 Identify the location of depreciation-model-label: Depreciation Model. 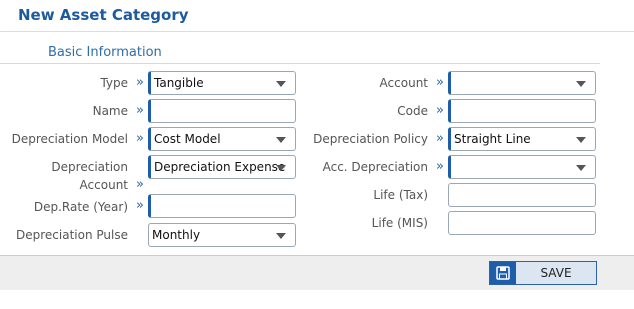
(69, 139).